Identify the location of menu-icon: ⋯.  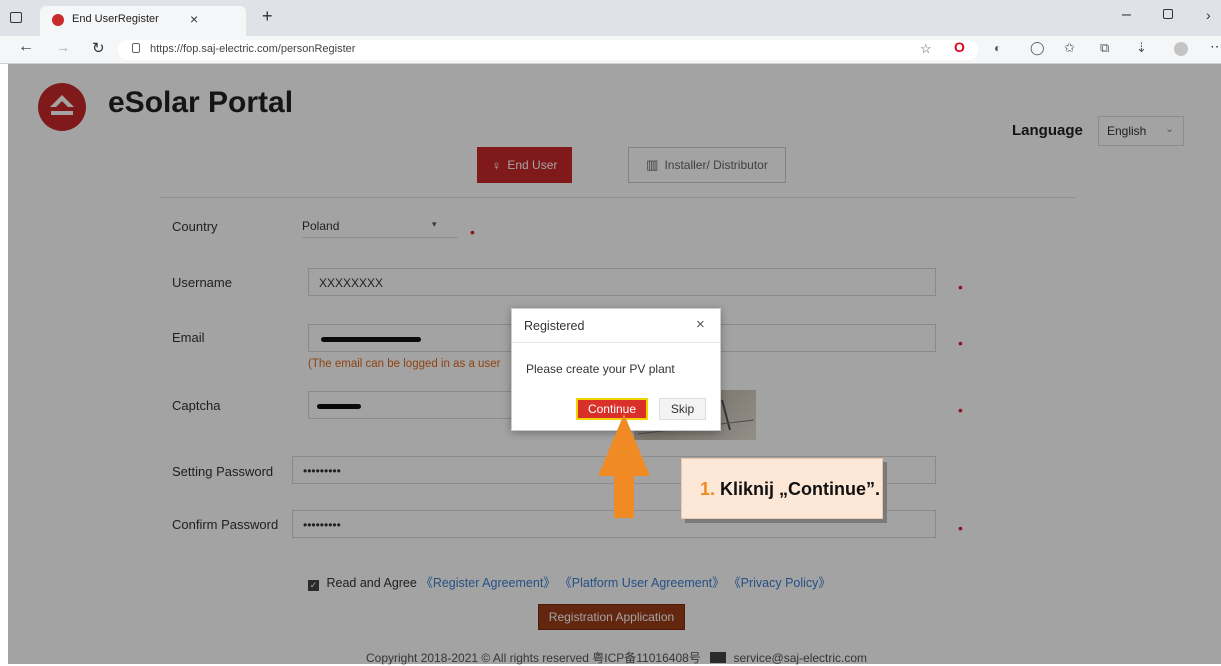
(1215, 46).